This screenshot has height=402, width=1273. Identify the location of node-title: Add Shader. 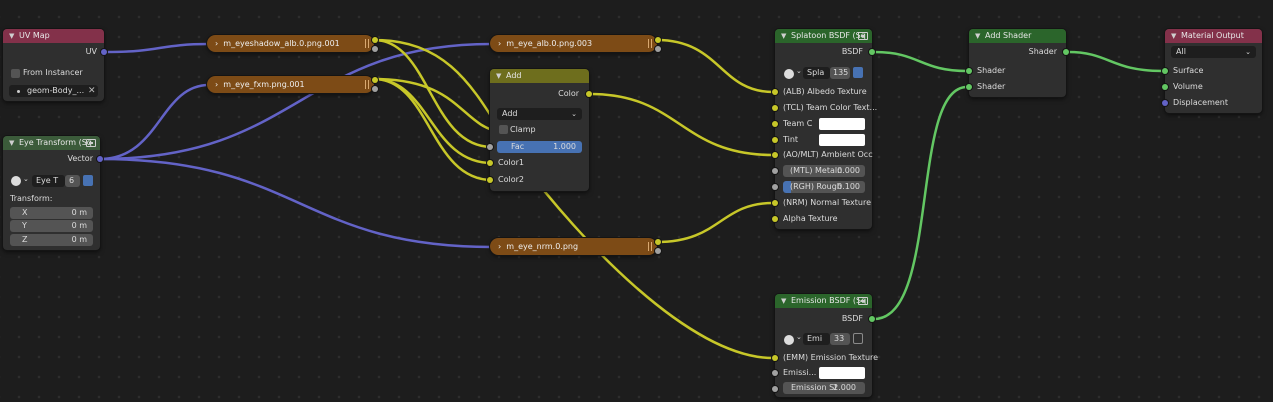
(1008, 35).